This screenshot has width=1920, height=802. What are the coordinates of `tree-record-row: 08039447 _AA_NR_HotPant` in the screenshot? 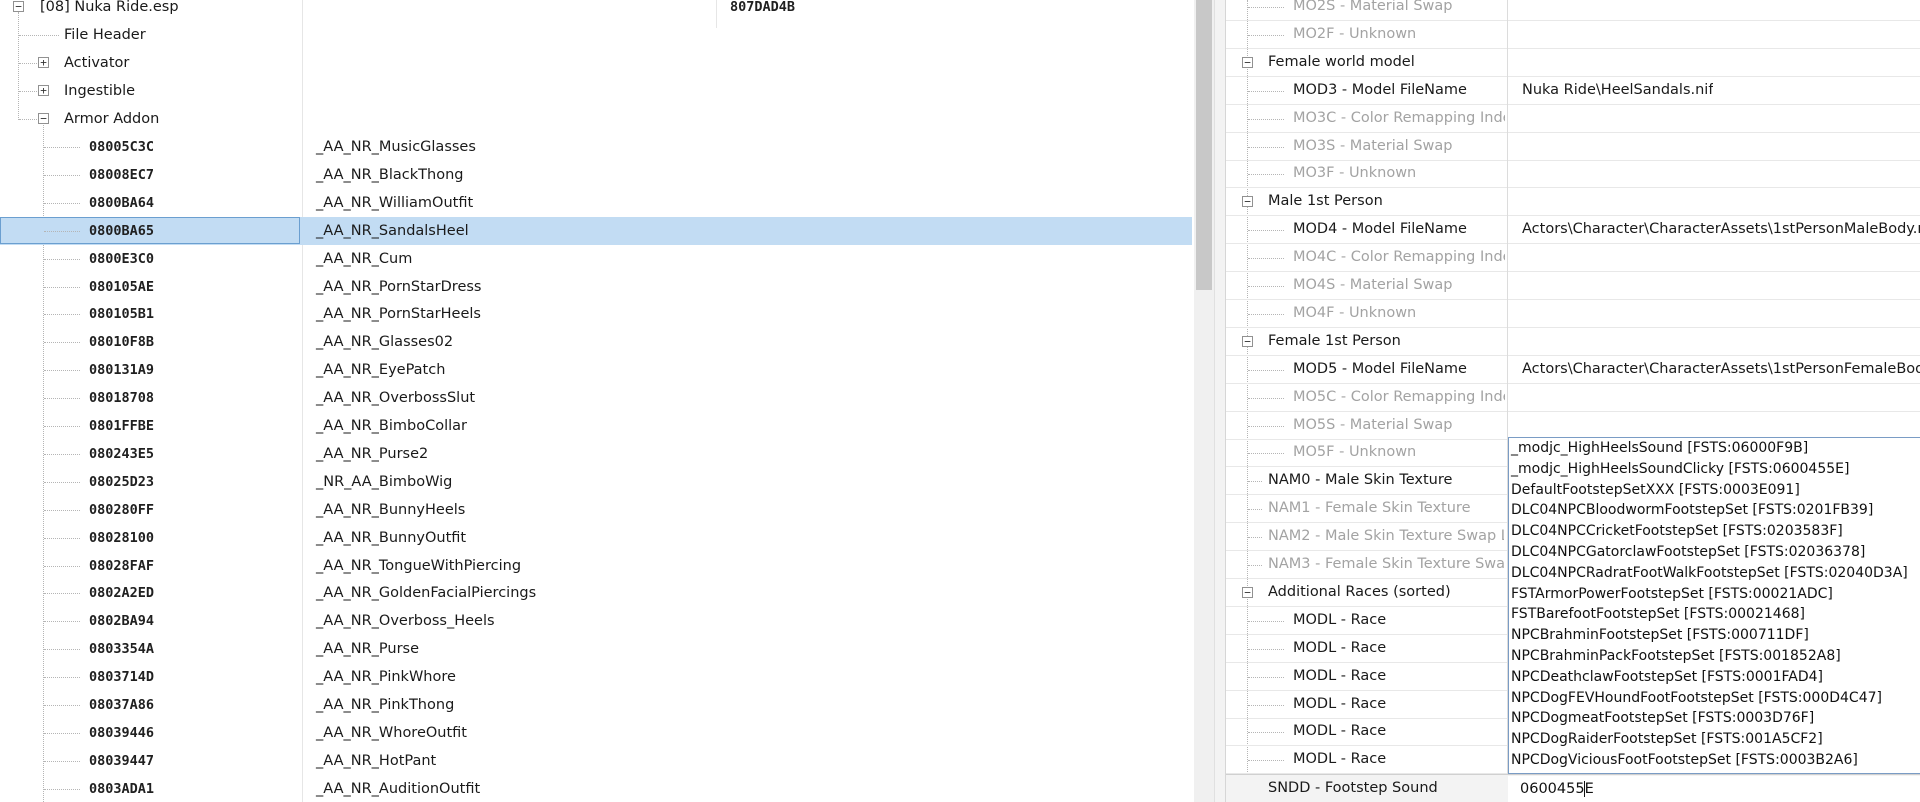 It's located at (596, 761).